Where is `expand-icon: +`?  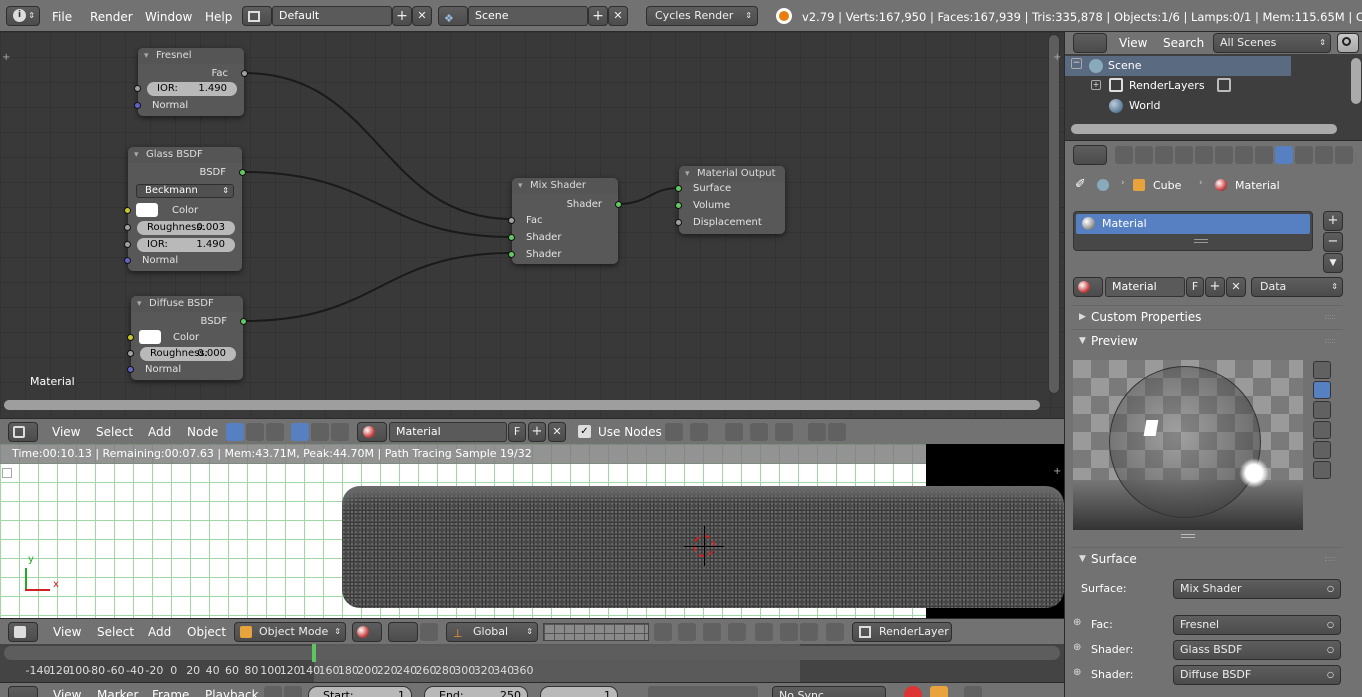 expand-icon: + is located at coordinates (1096, 85).